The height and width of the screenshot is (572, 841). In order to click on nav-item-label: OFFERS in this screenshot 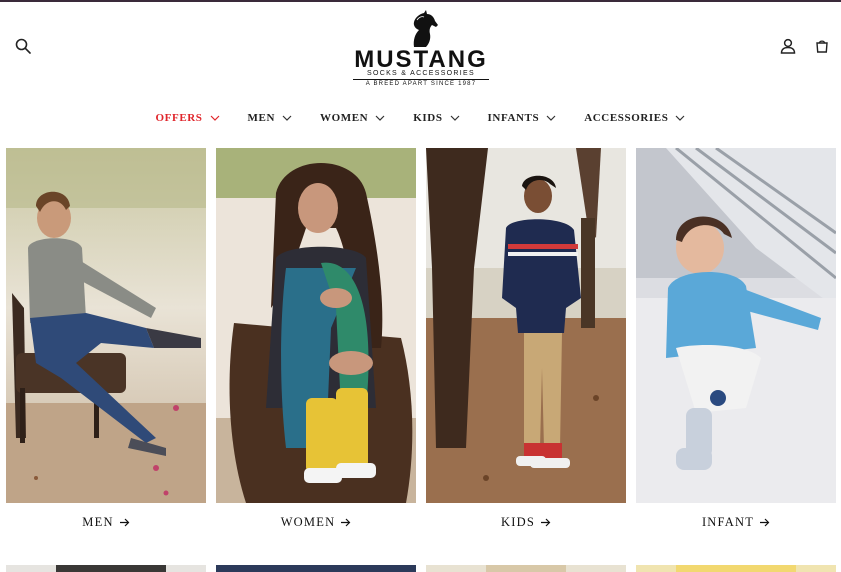, I will do `click(179, 118)`.